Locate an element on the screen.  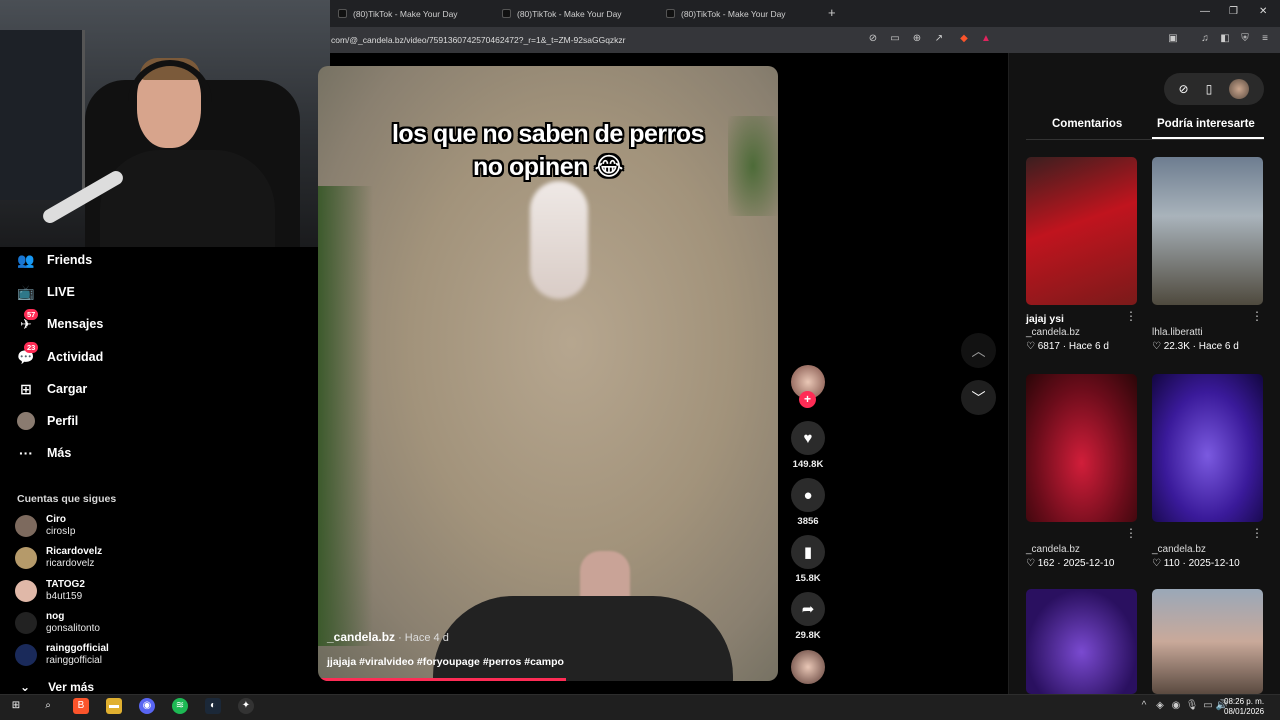
microphone-icon: 🎙 is located at coordinates (1192, 706).